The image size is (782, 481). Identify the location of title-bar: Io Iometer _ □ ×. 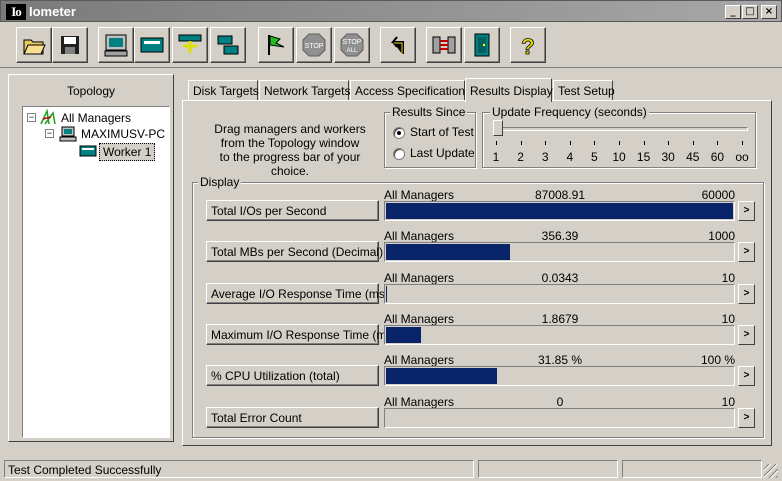
(391, 11).